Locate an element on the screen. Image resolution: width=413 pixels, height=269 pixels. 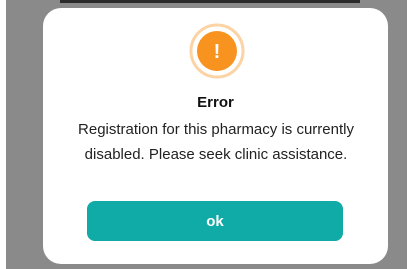
ok-button: ok is located at coordinates (215, 221).